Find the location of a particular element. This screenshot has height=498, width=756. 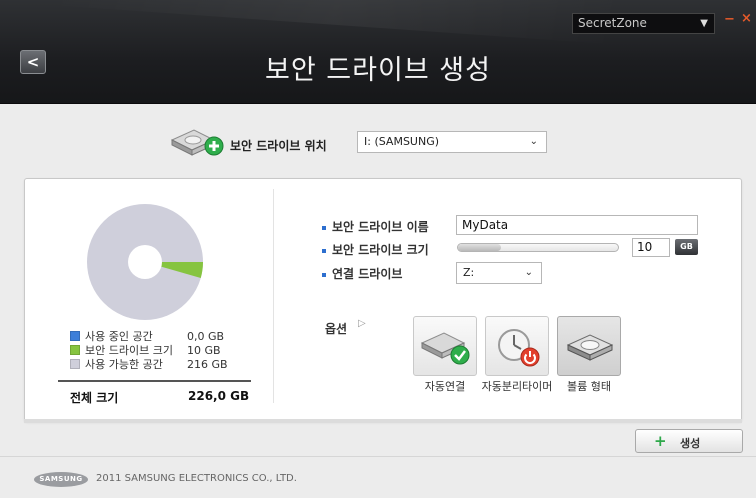

total-size-label: 전체 크기 is located at coordinates (94, 398).